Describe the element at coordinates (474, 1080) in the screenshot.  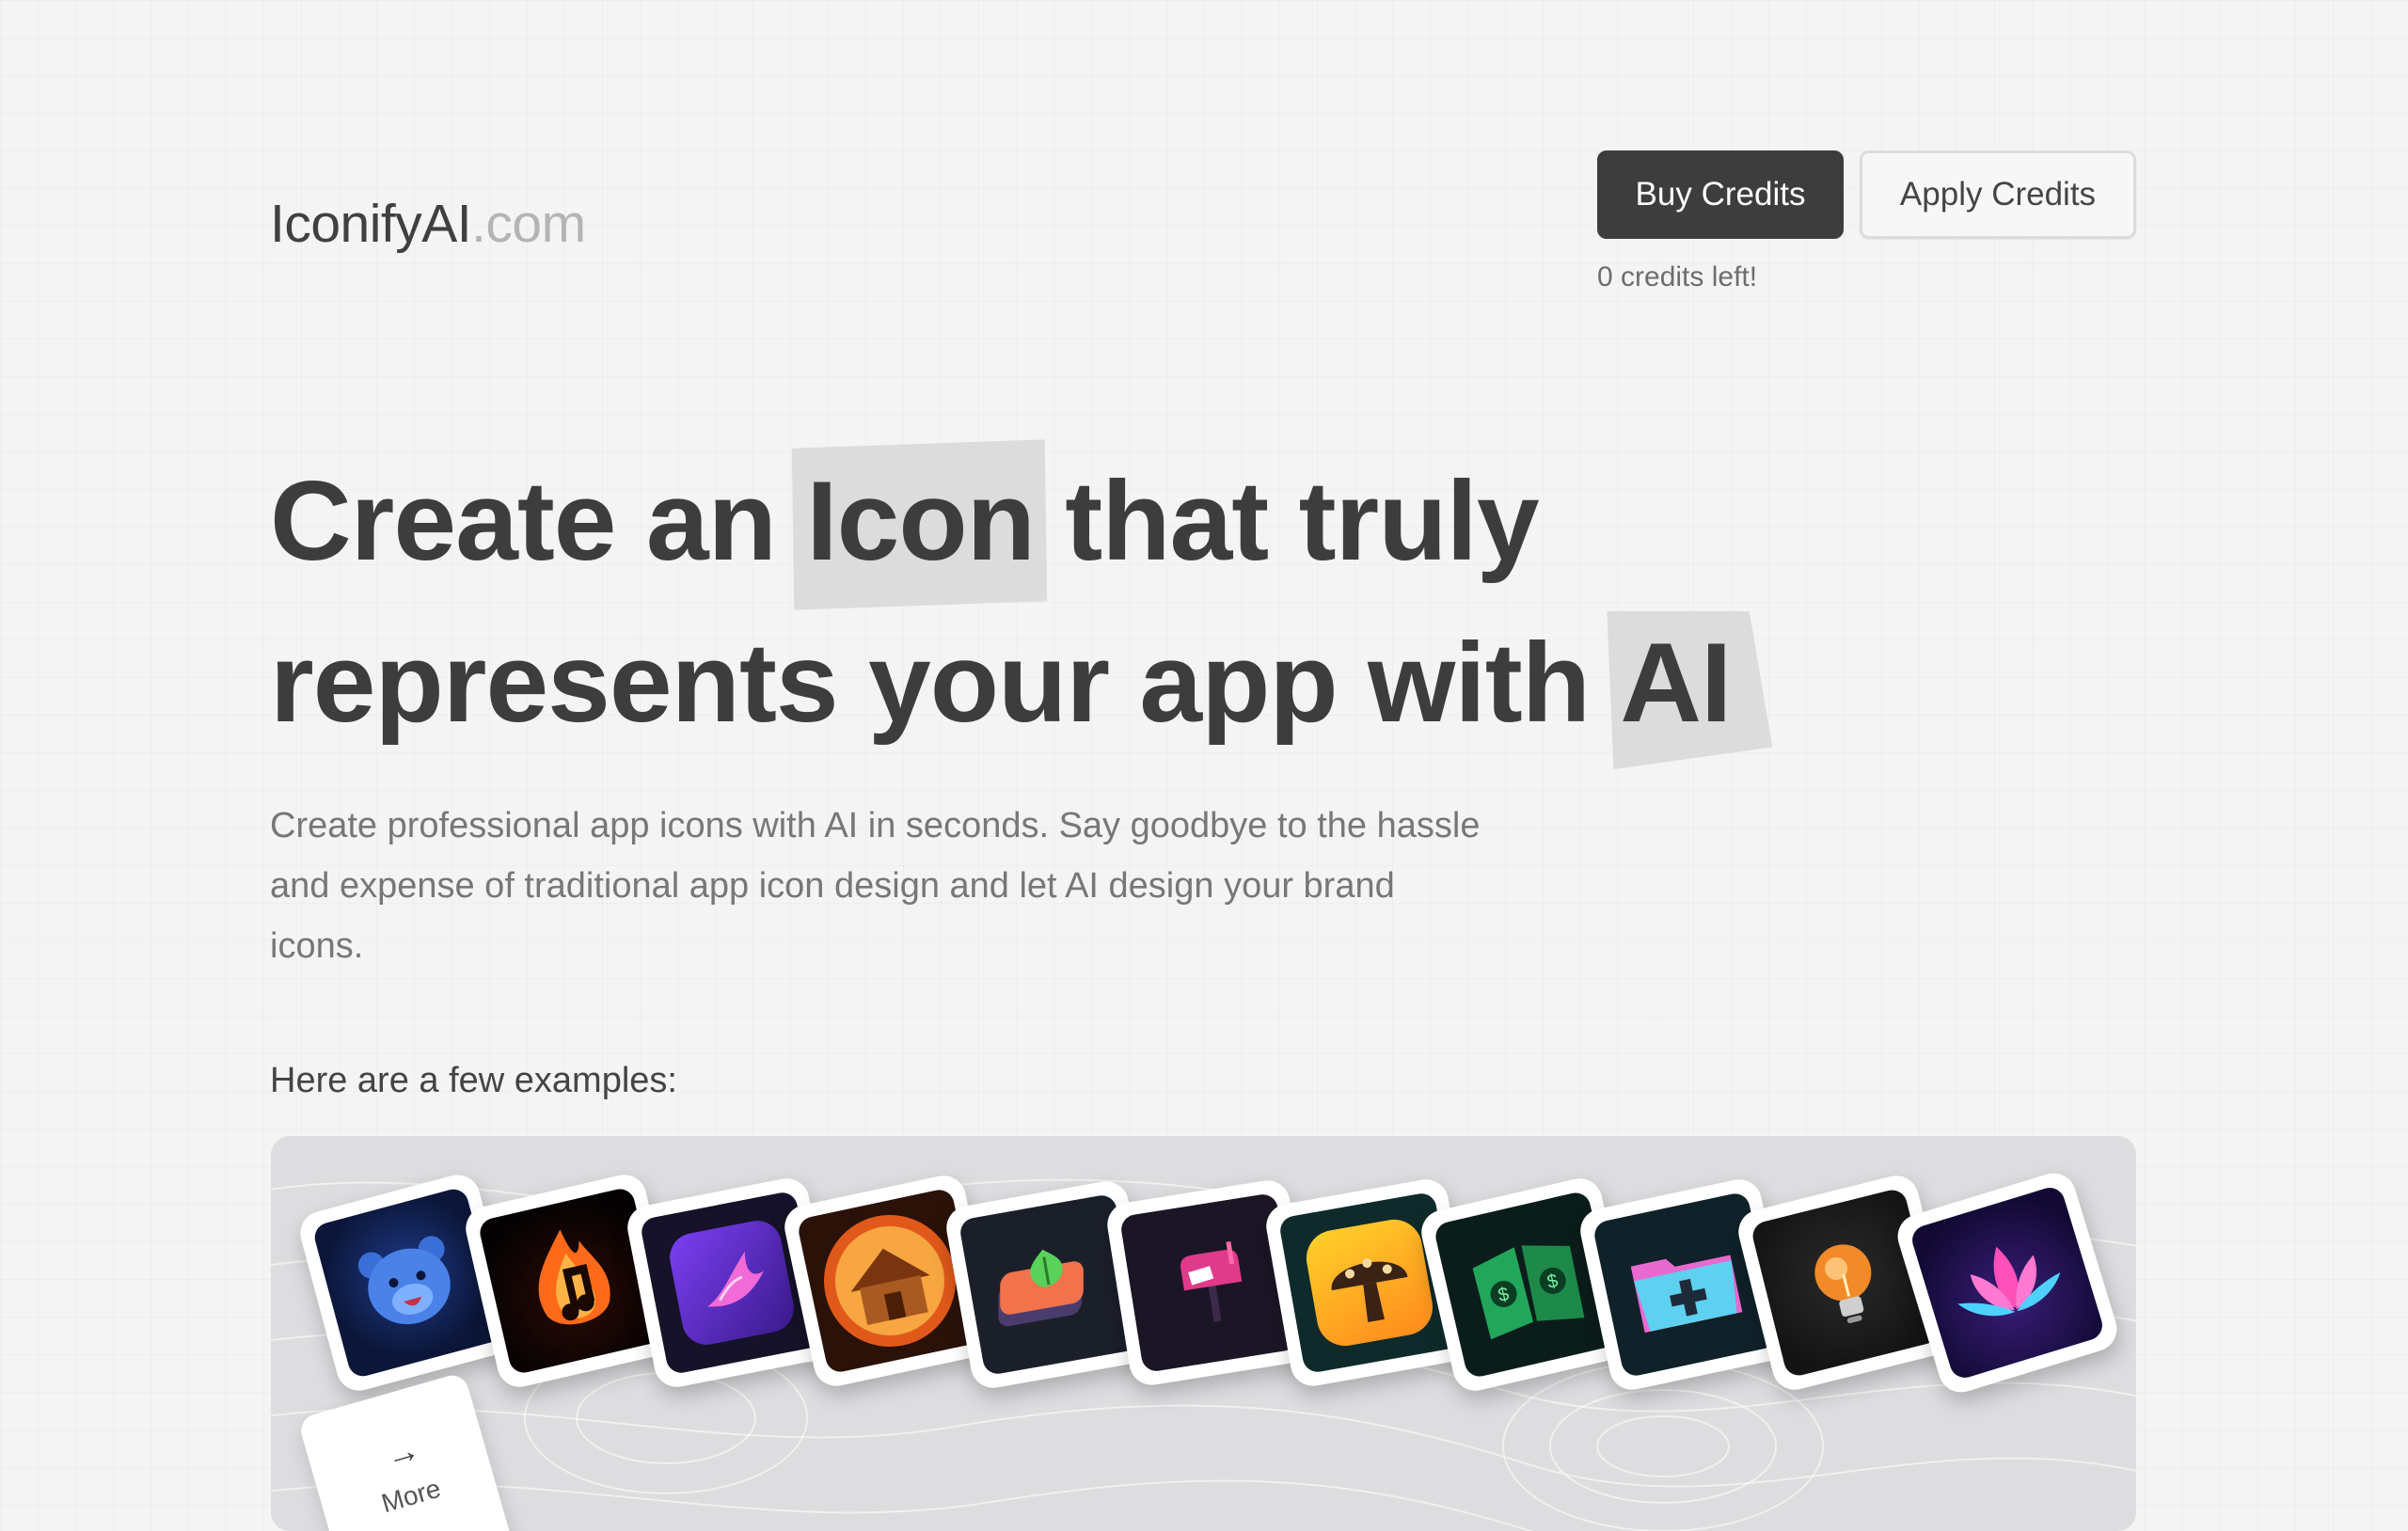
I see `examples-heading: Here are a few examples:` at that location.